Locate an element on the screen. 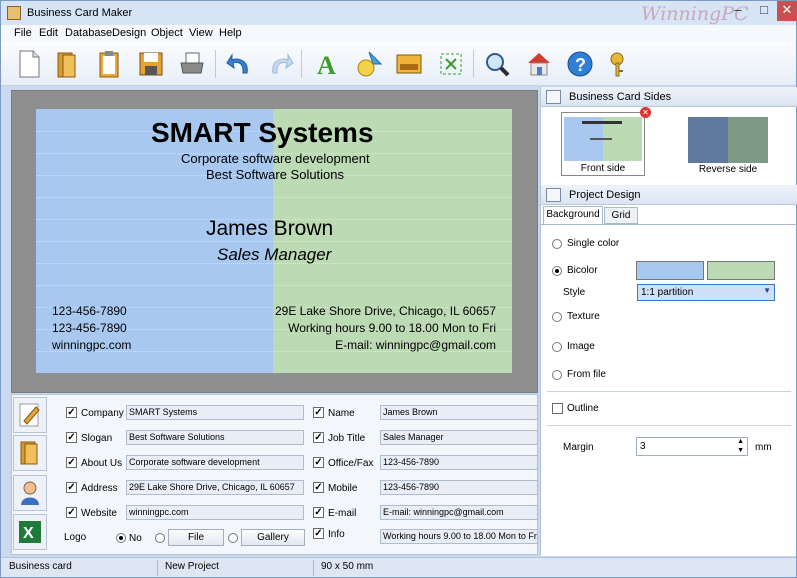 The width and height of the screenshot is (797, 578). help-icon: ? is located at coordinates (580, 64).